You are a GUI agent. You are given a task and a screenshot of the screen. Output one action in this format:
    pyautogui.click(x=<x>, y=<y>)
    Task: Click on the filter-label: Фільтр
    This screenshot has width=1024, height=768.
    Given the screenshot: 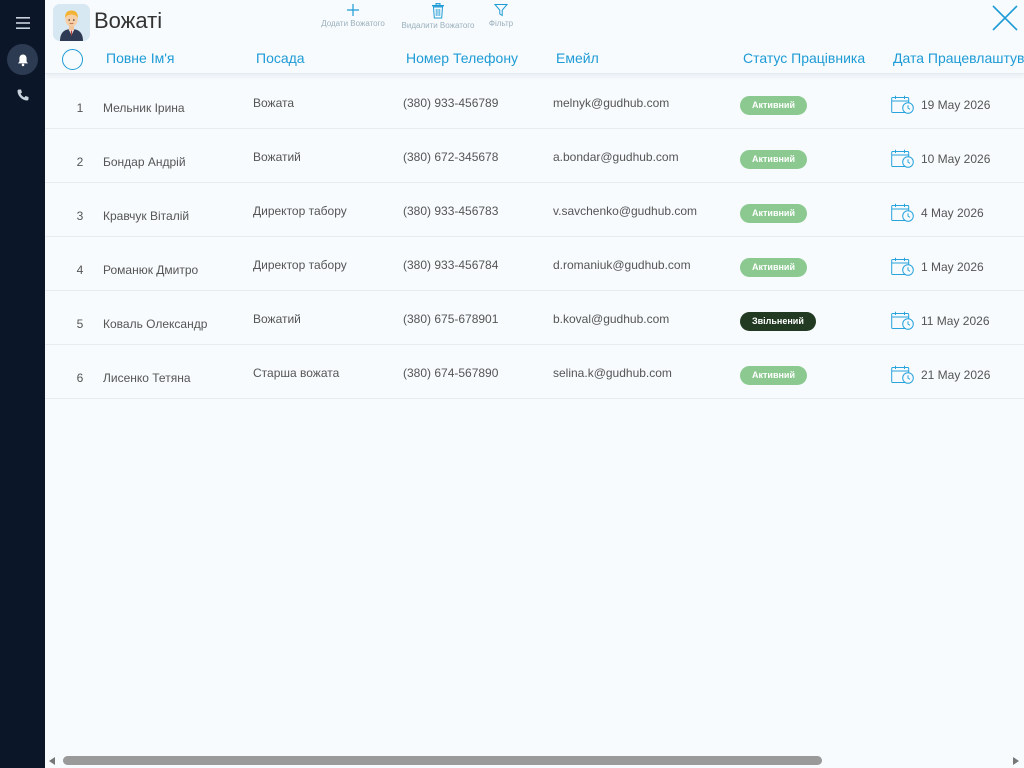 What is the action you would take?
    pyautogui.click(x=501, y=23)
    